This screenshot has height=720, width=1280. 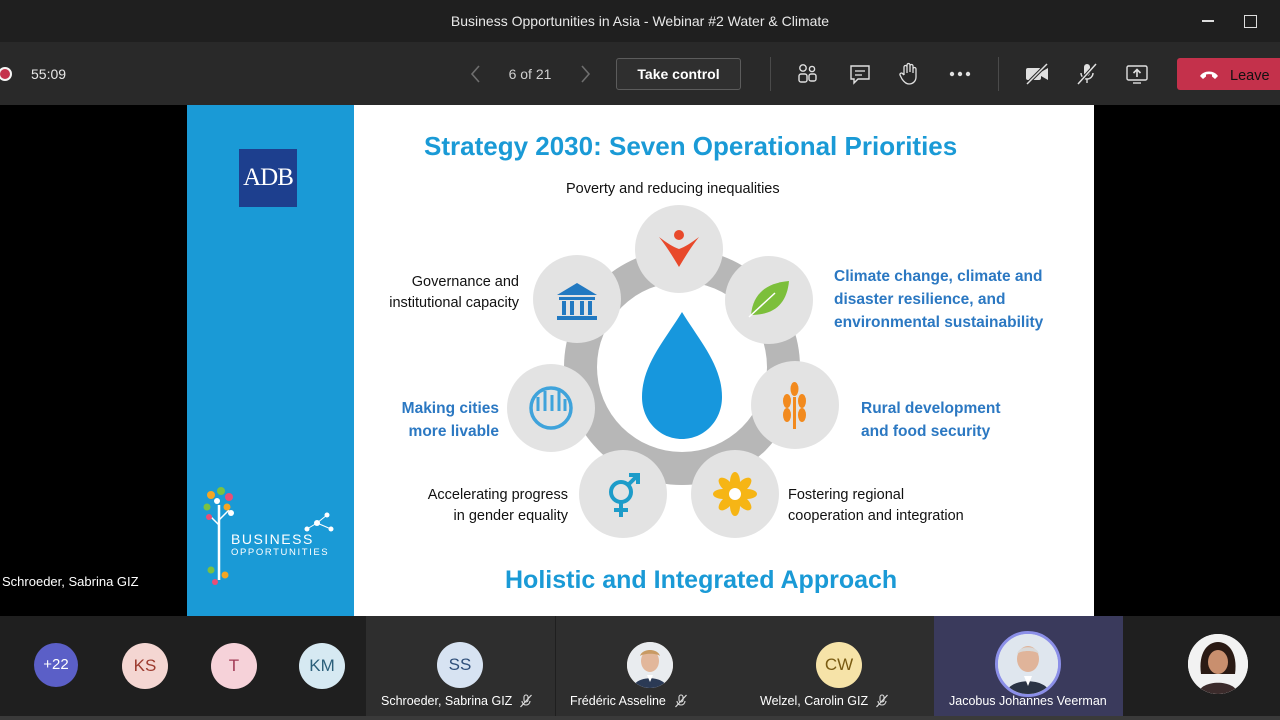 What do you see at coordinates (735, 494) in the screenshot?
I see `flower-icon` at bounding box center [735, 494].